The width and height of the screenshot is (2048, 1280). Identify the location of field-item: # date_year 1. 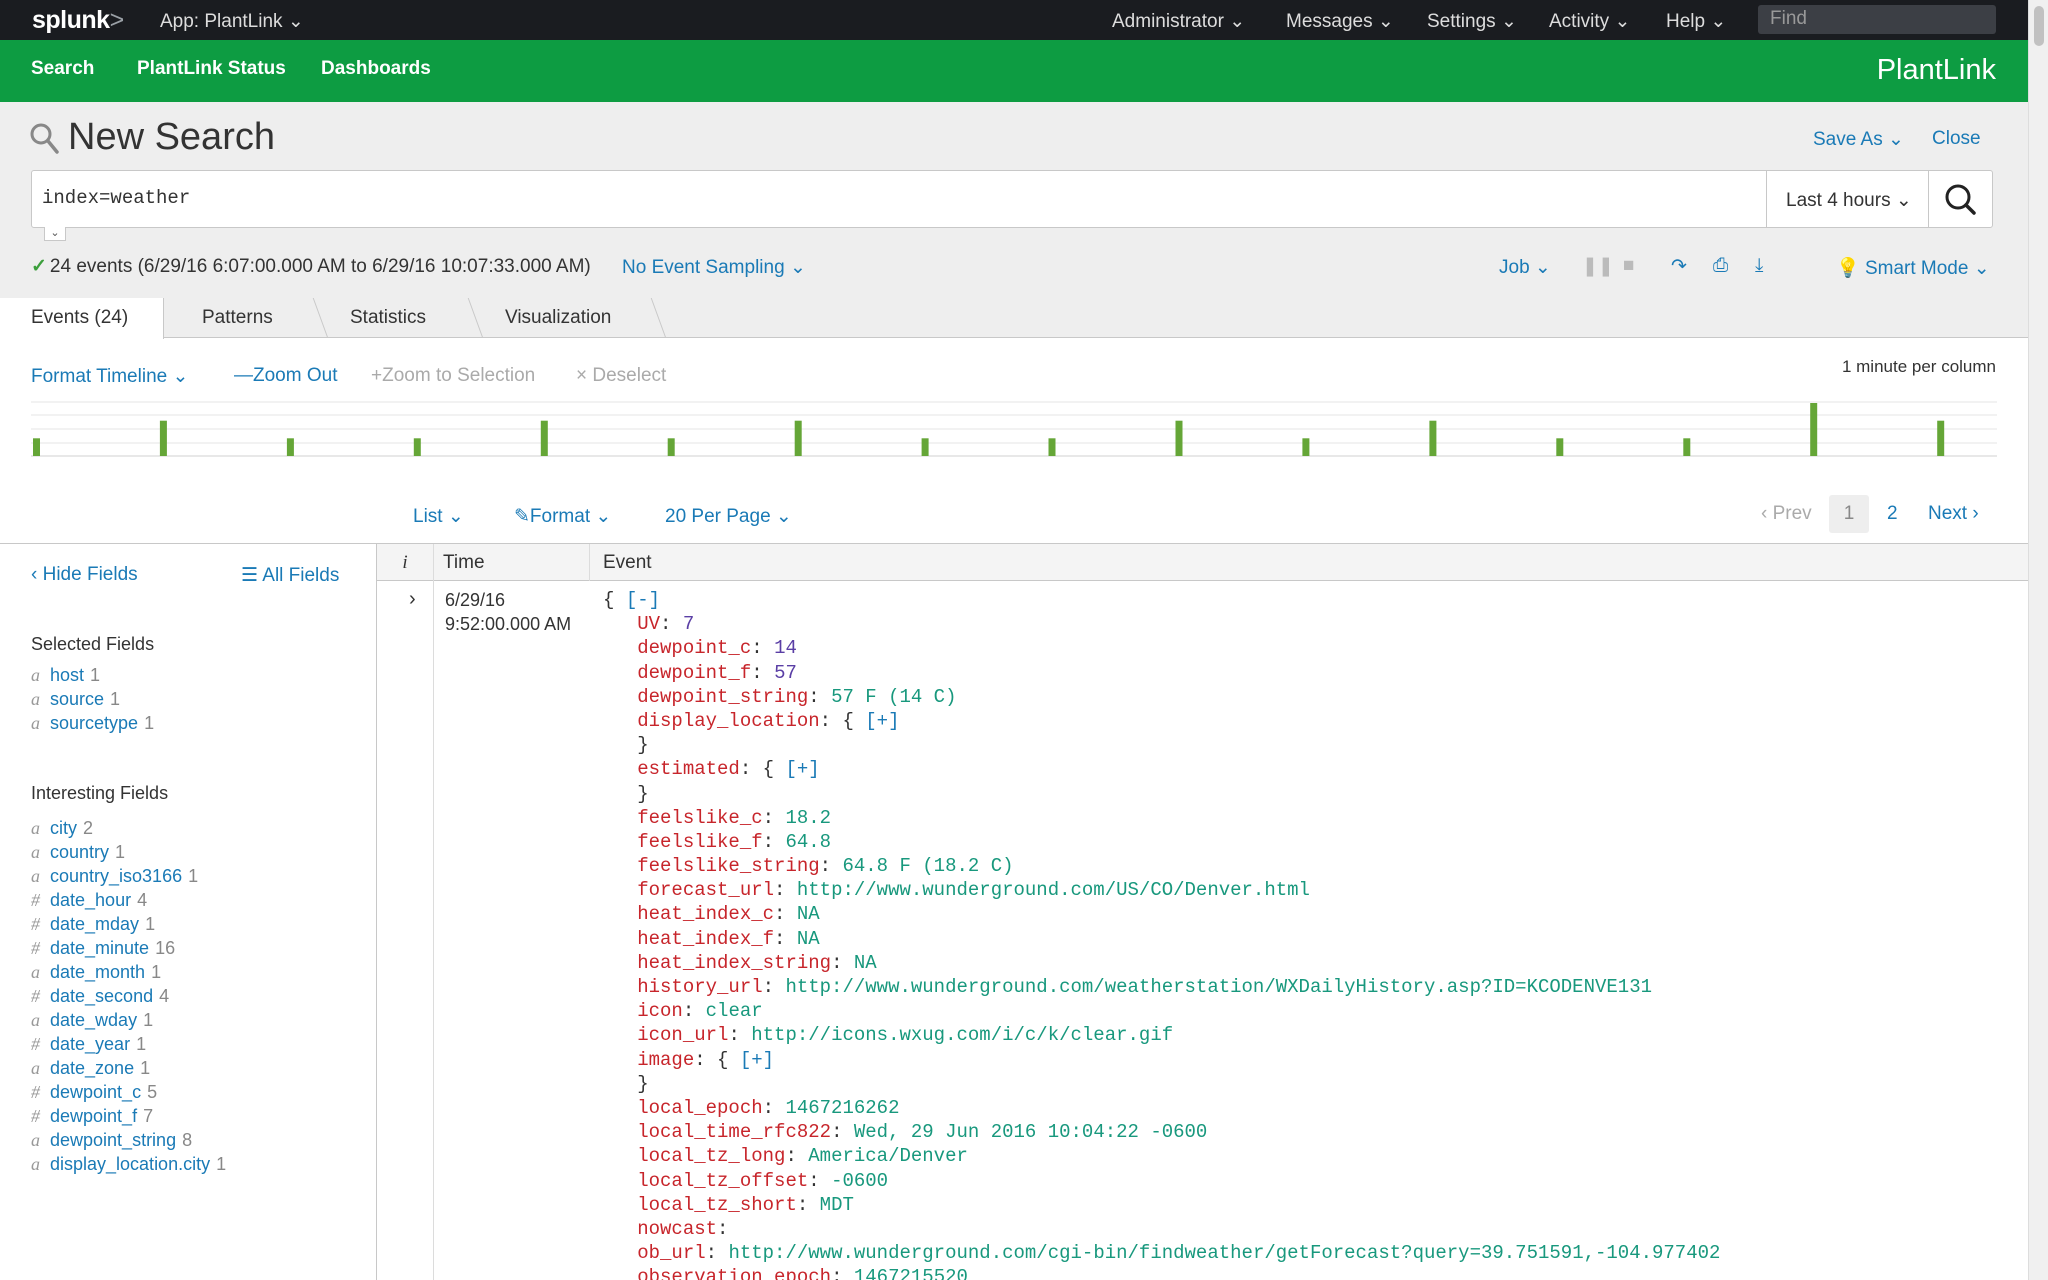
(88, 1044).